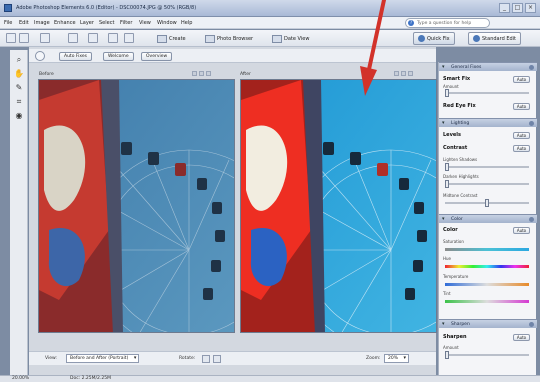  Describe the element at coordinates (73, 38) in the screenshot. I see `print-icon` at that location.